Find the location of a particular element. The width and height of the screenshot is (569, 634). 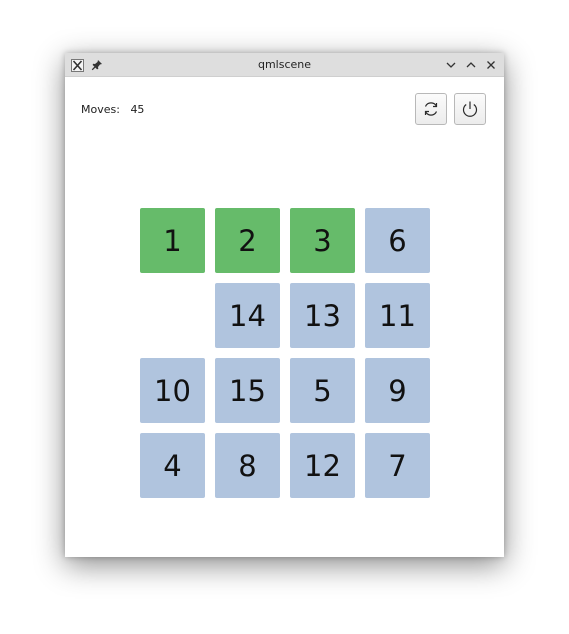

refresh-icon is located at coordinates (431, 109).